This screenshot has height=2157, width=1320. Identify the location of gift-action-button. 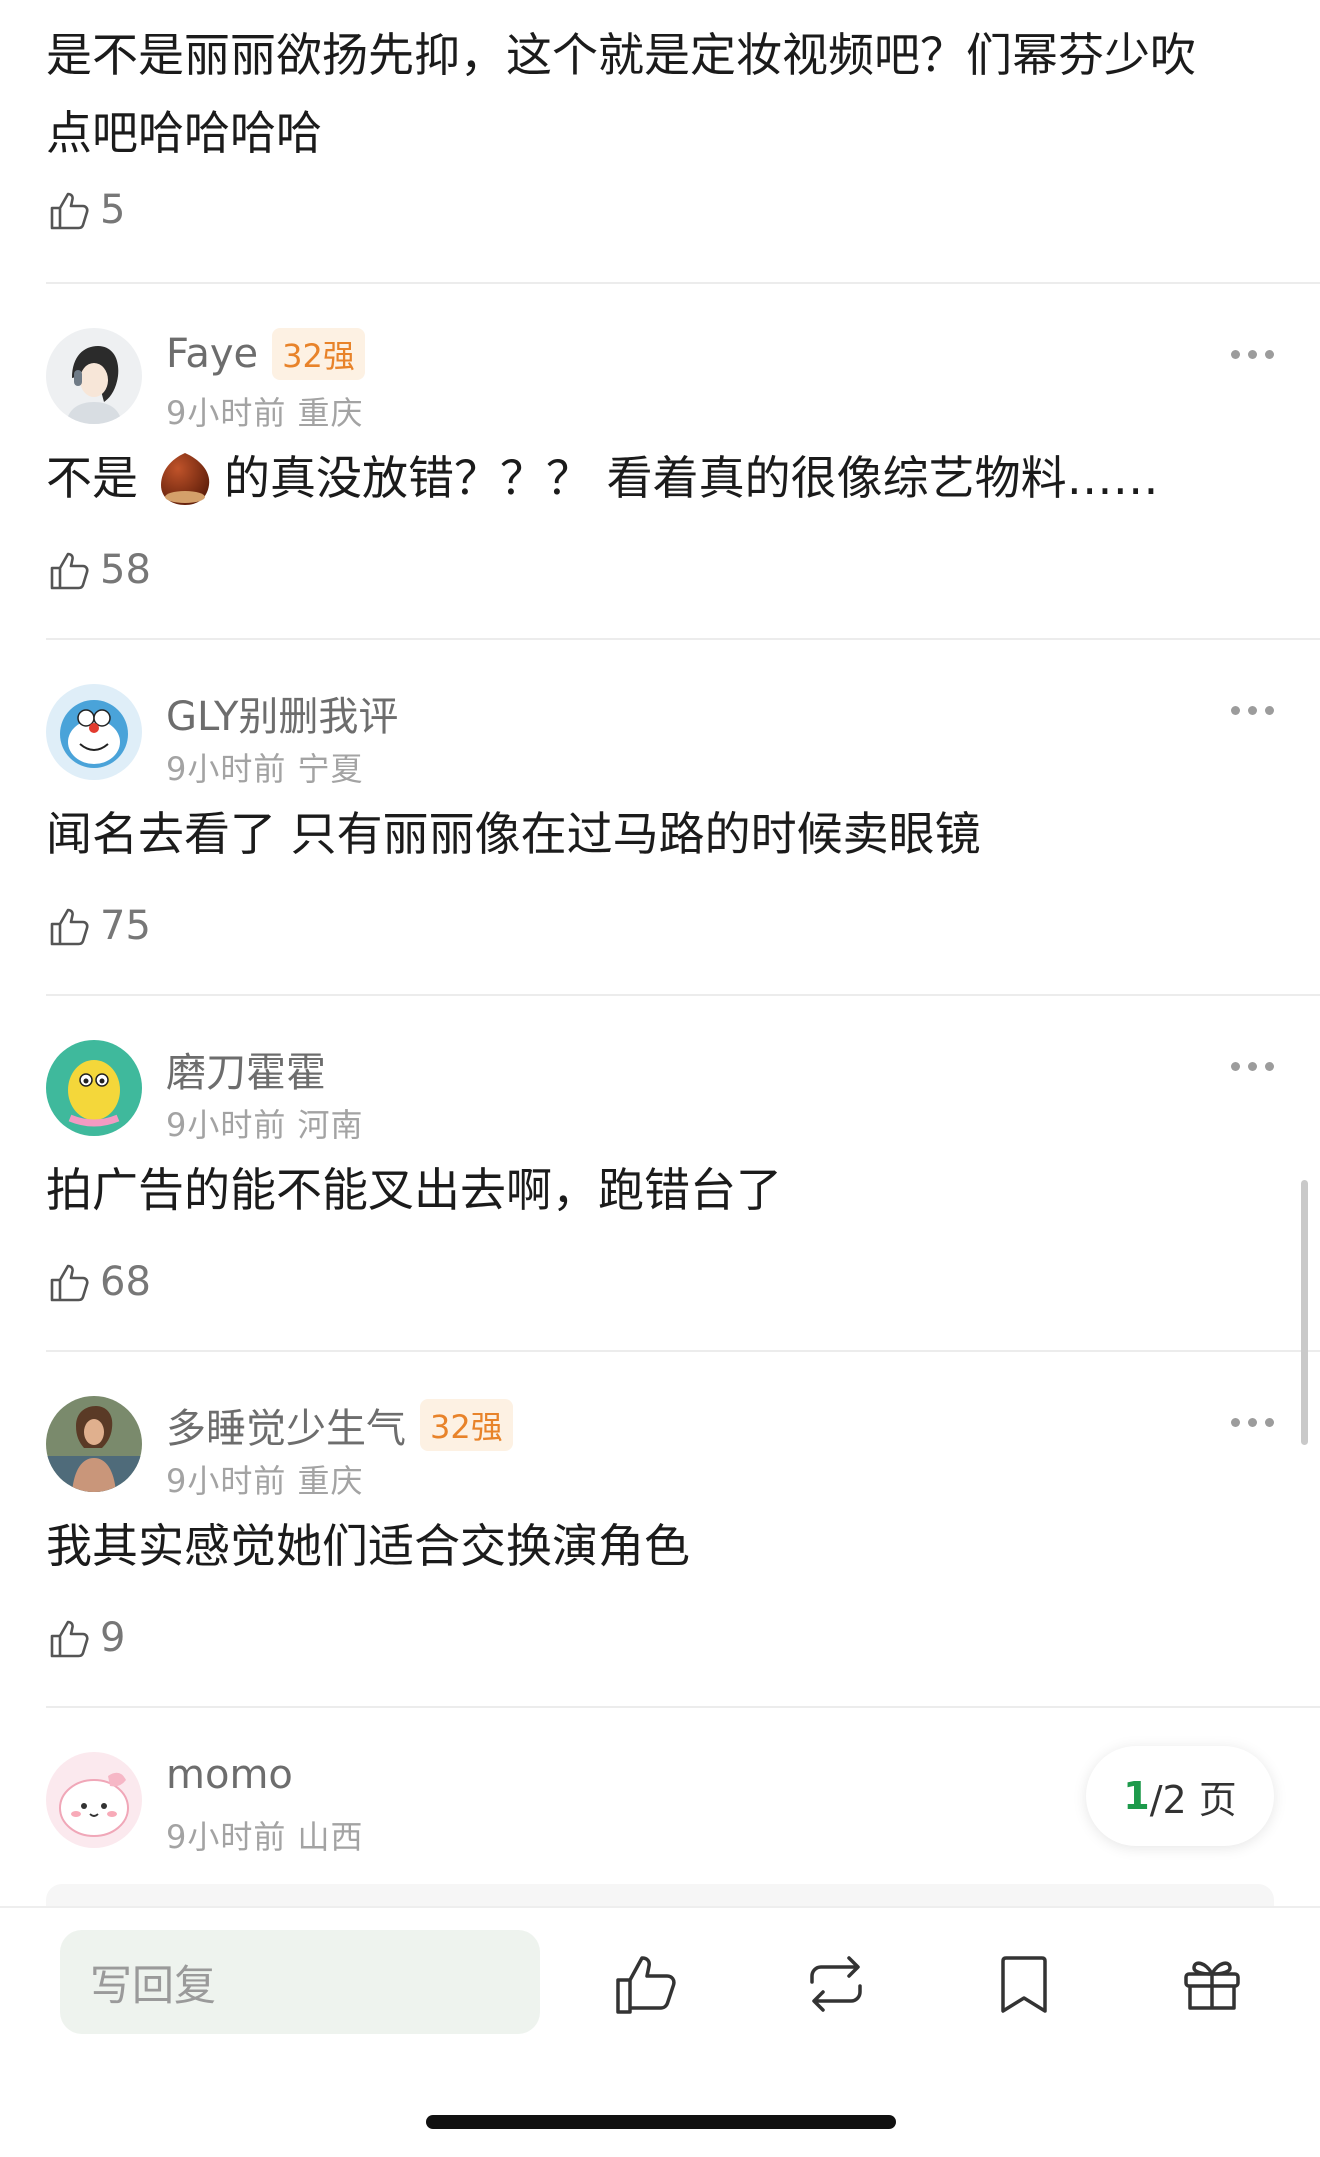
(1212, 1984).